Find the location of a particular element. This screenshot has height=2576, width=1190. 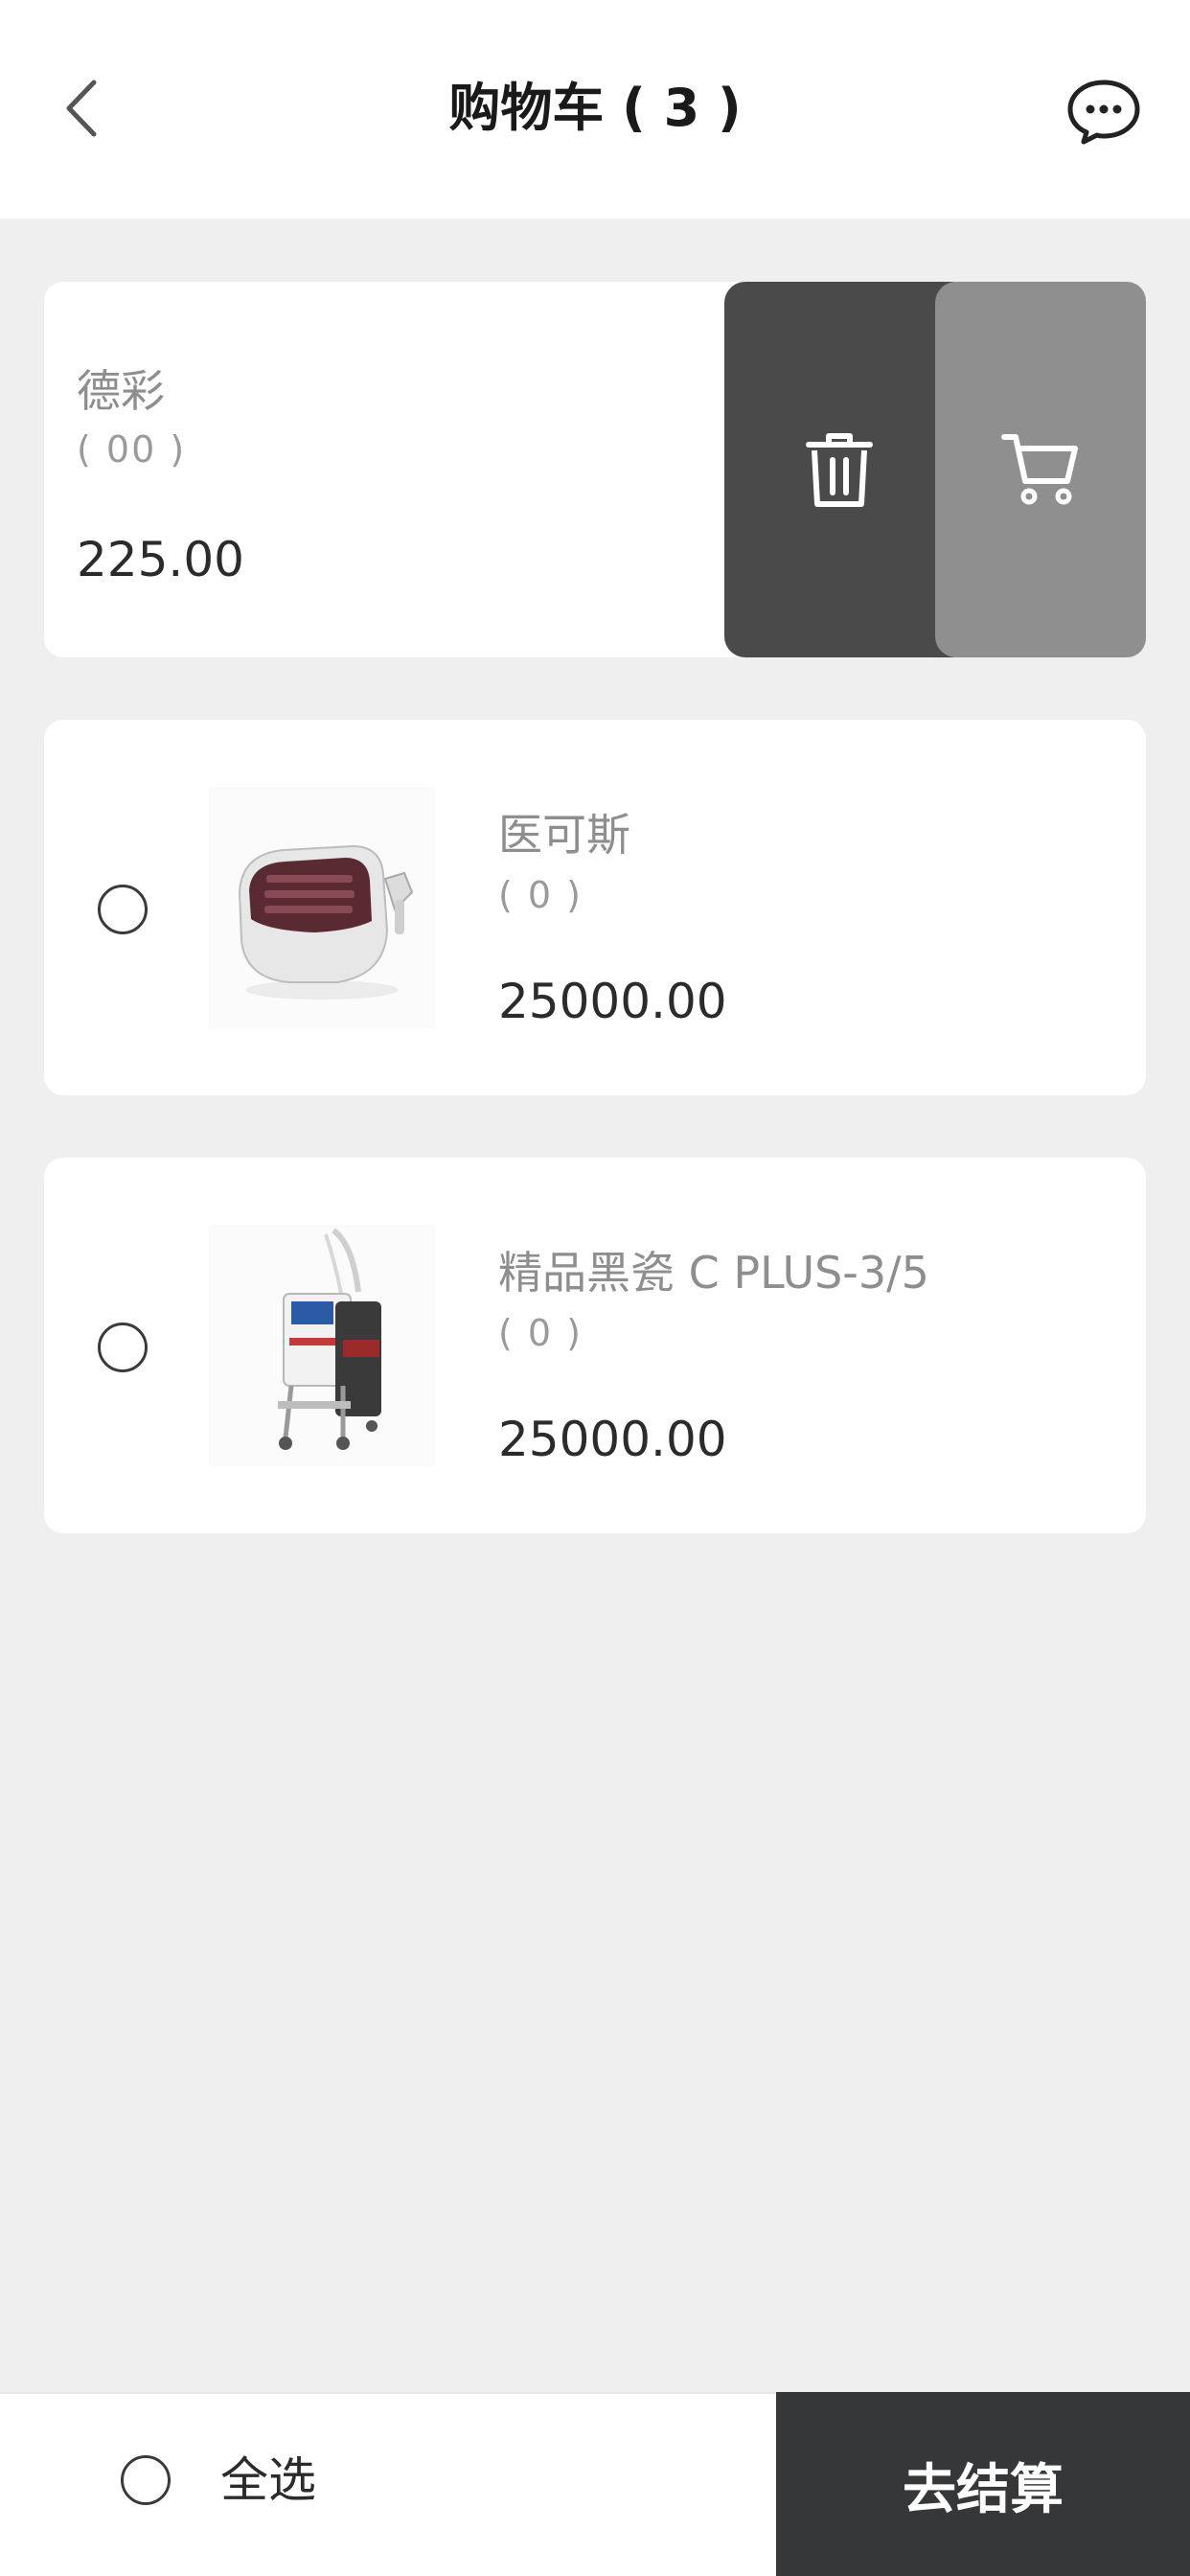

bottom-bar: 全选 去结算 is located at coordinates (595, 2484).